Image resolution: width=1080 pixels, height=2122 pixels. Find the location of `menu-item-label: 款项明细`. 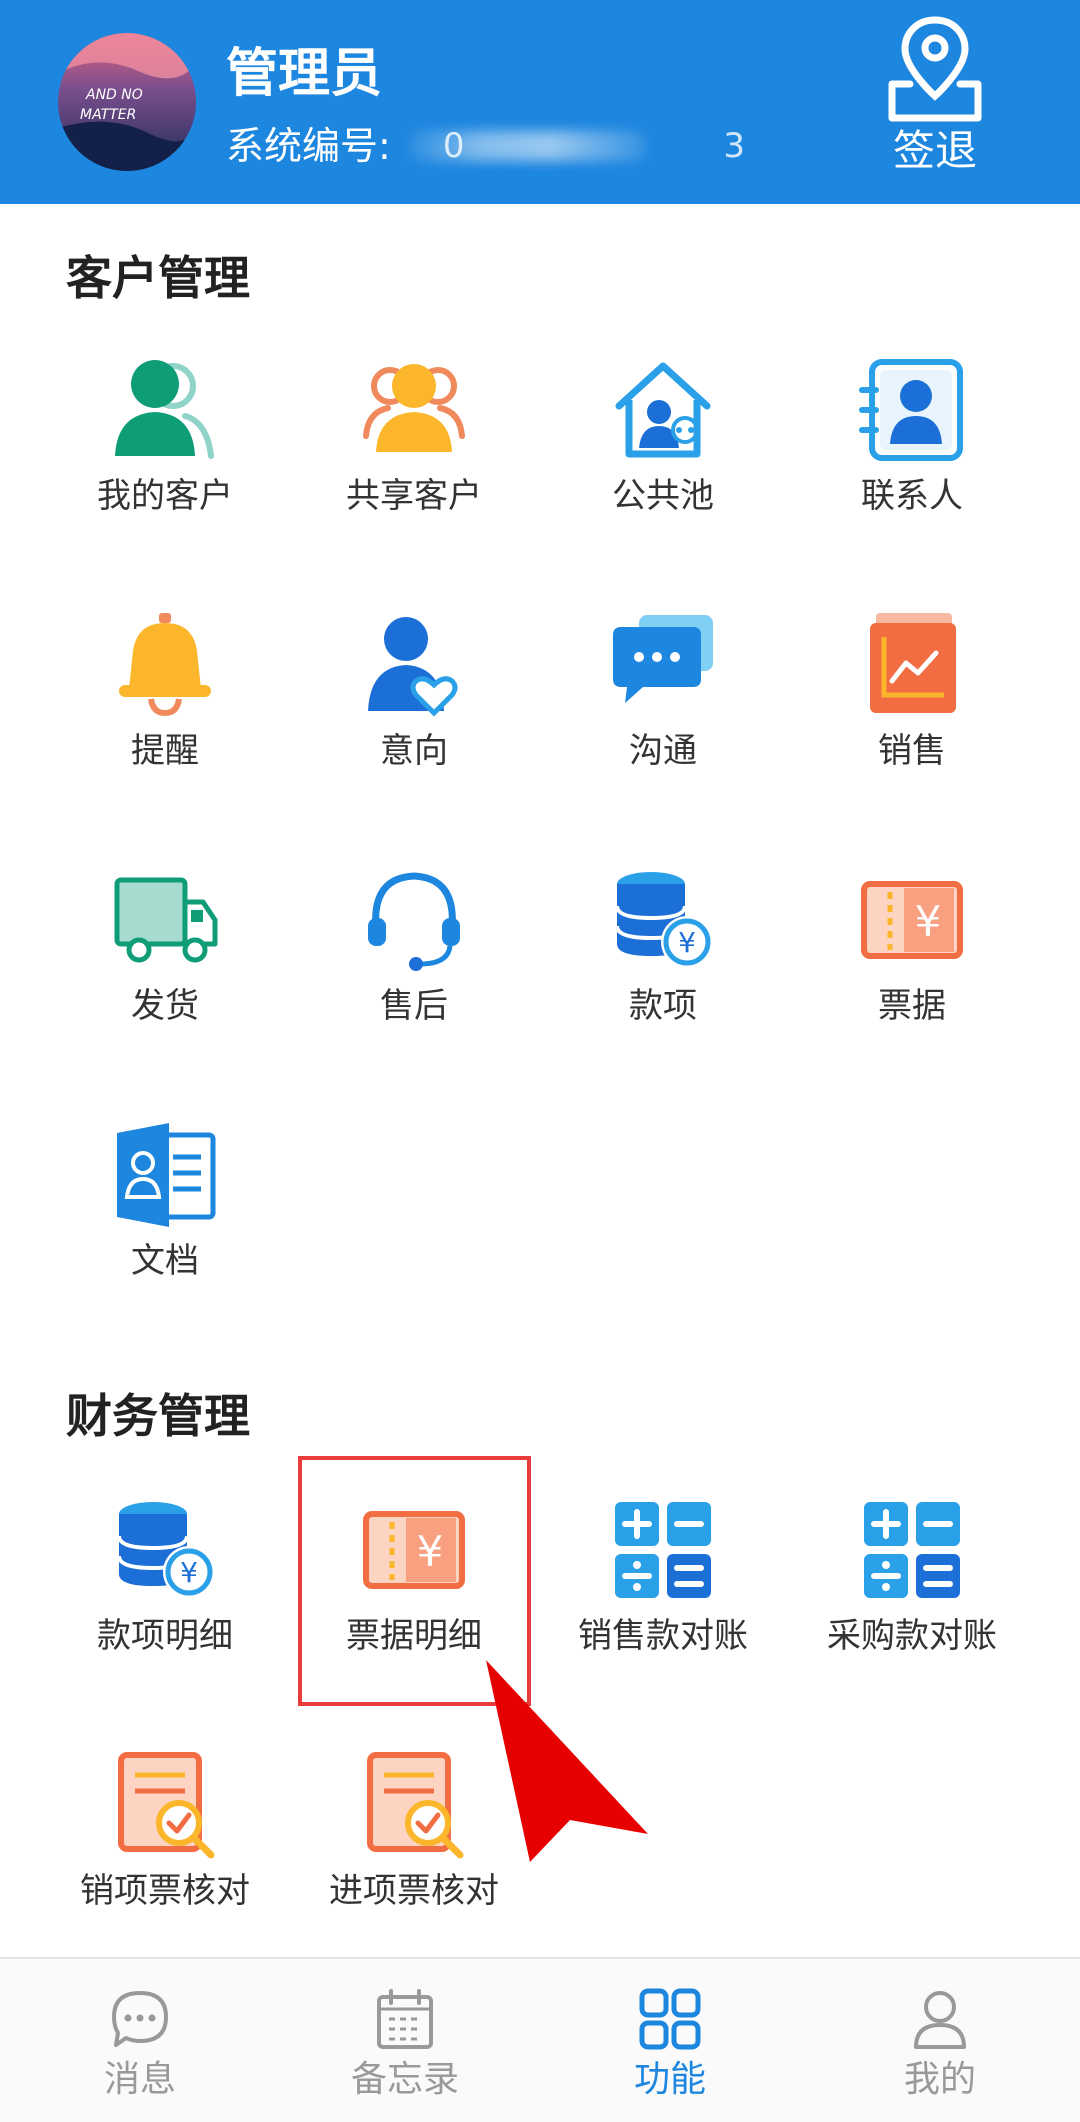

menu-item-label: 款项明细 is located at coordinates (165, 1636).